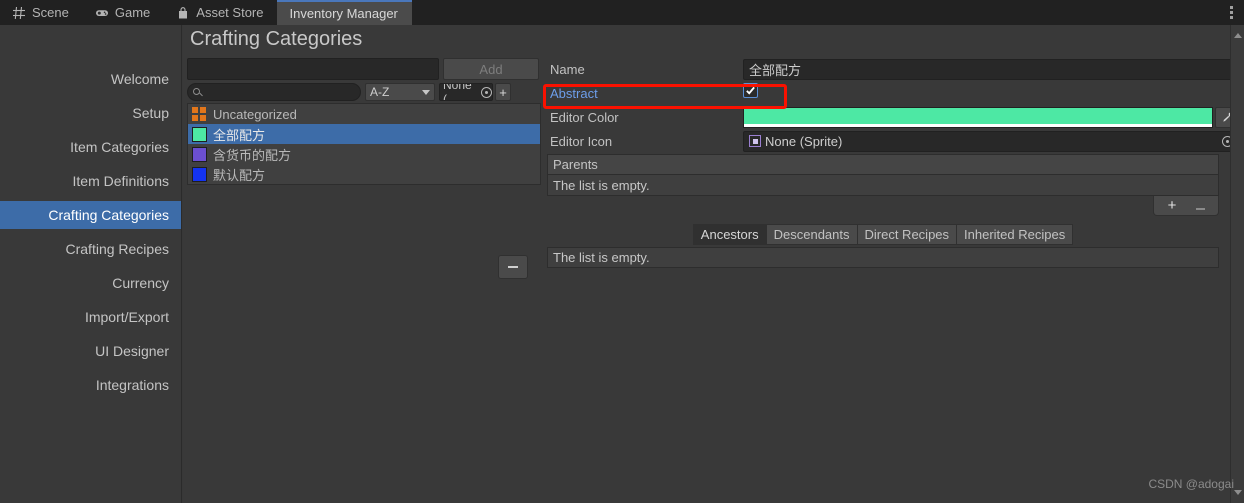 The height and width of the screenshot is (503, 1244). I want to click on add-filter-button: +, so click(503, 92).